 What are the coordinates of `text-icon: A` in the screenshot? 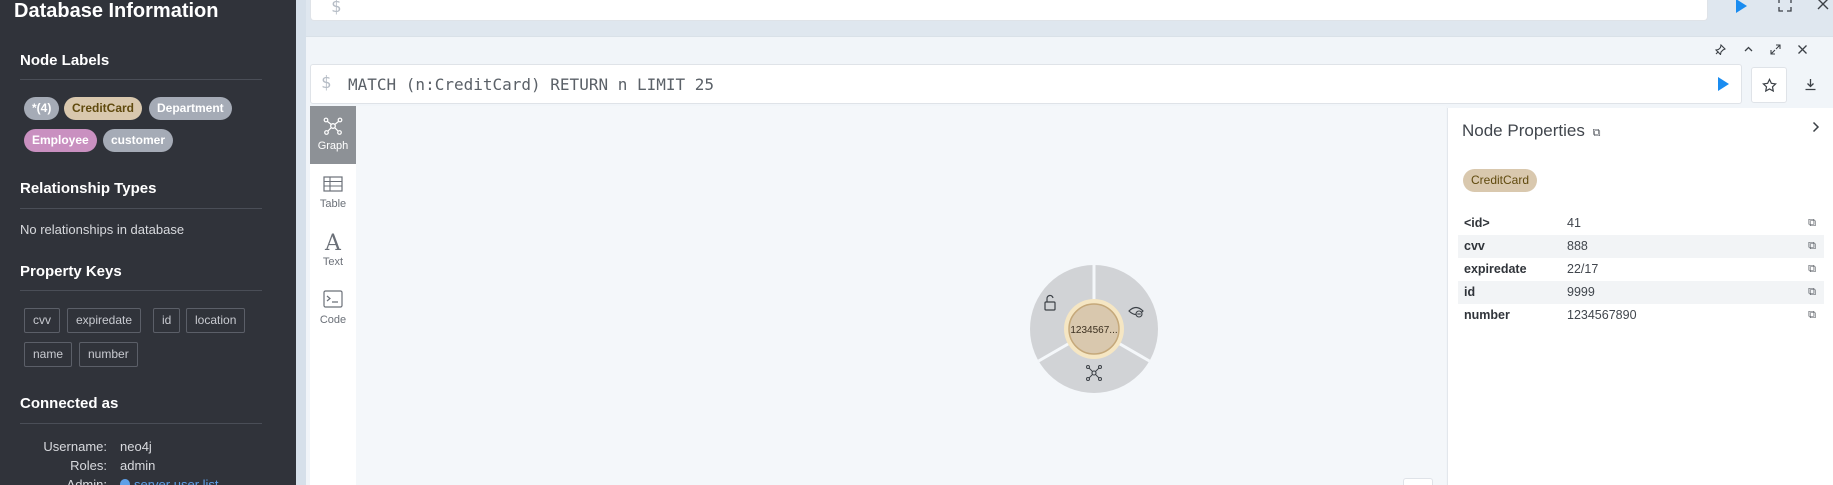 It's located at (333, 243).